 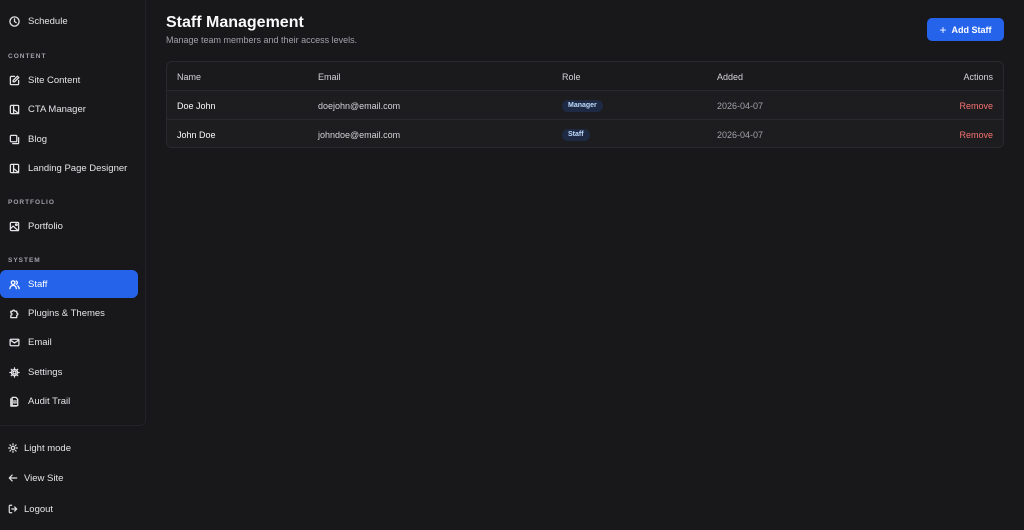 What do you see at coordinates (45, 226) in the screenshot?
I see `sidebar-item-label: Portfolio` at bounding box center [45, 226].